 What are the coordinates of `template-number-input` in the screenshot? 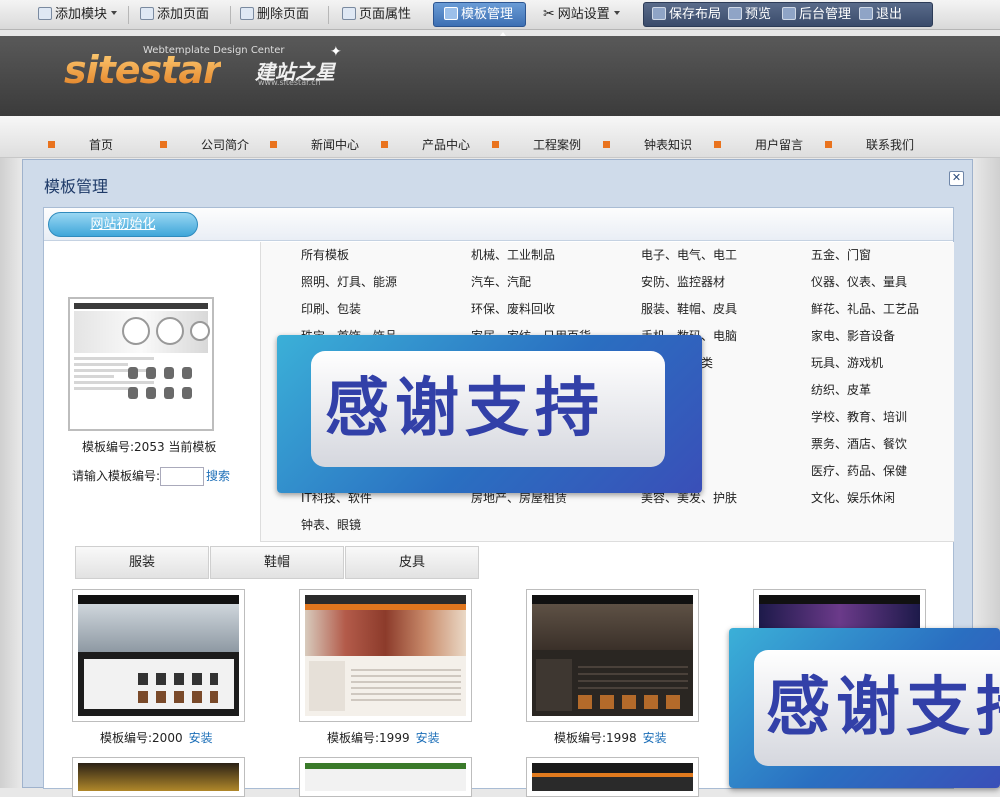 It's located at (182, 476).